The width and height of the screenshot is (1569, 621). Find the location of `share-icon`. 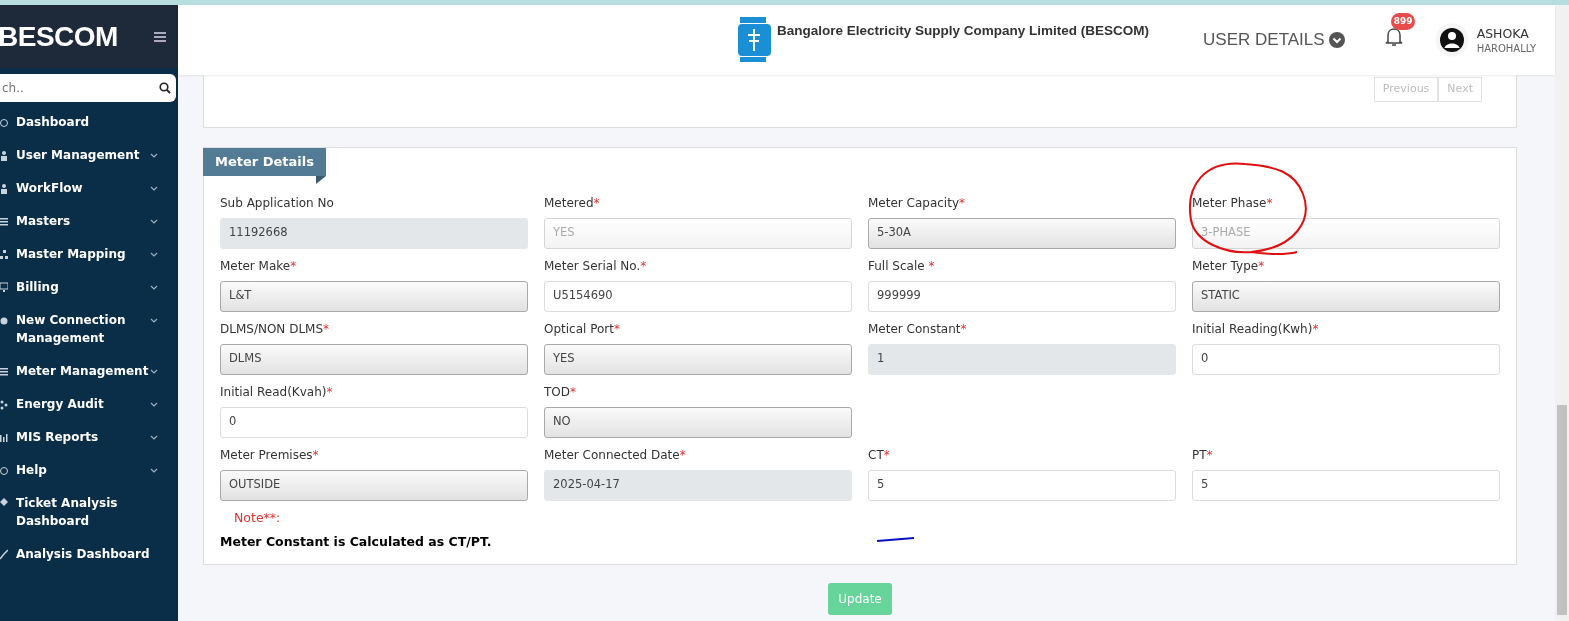

share-icon is located at coordinates (4, 404).